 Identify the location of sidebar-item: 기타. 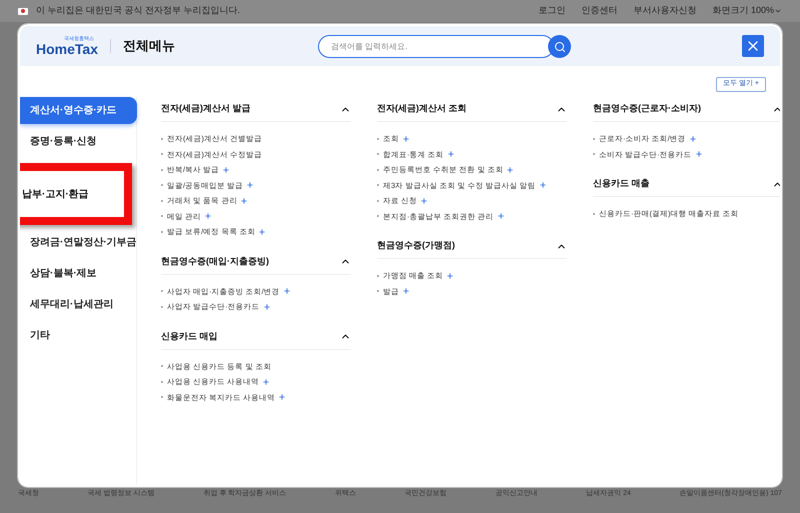
(78, 335).